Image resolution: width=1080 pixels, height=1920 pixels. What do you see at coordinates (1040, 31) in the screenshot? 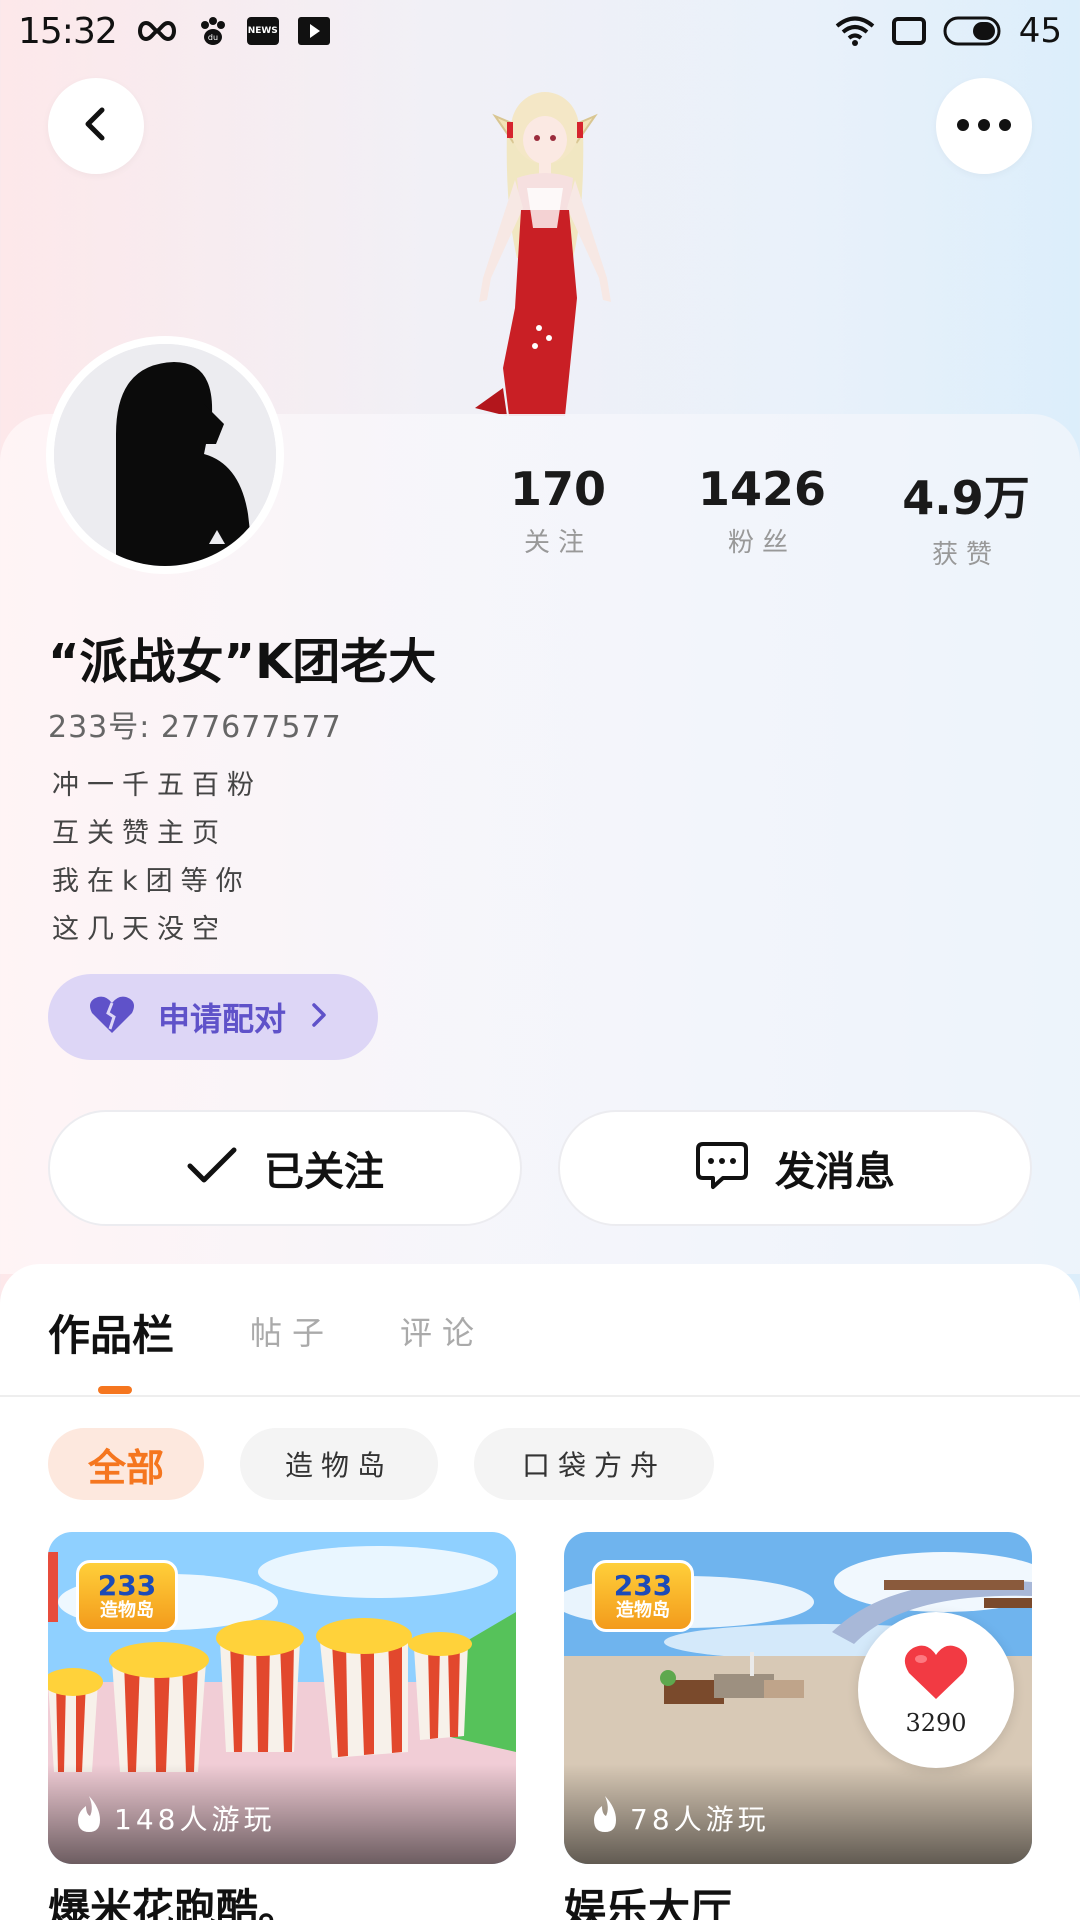
I see `battery-level: 45` at bounding box center [1040, 31].